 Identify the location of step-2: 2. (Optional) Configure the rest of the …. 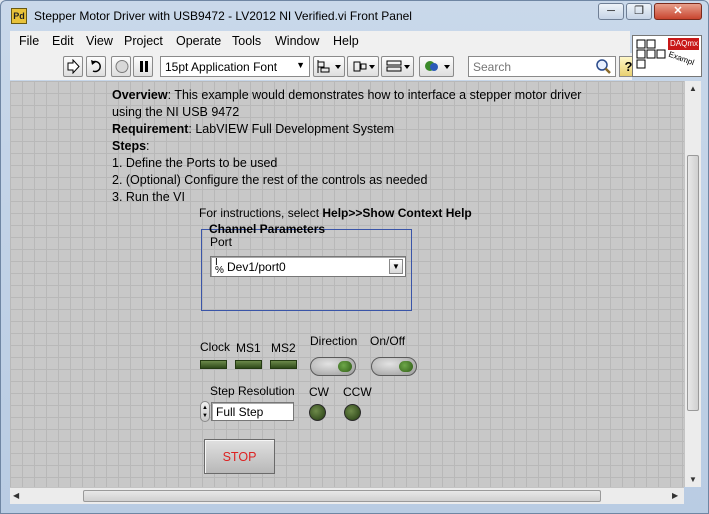
(270, 180).